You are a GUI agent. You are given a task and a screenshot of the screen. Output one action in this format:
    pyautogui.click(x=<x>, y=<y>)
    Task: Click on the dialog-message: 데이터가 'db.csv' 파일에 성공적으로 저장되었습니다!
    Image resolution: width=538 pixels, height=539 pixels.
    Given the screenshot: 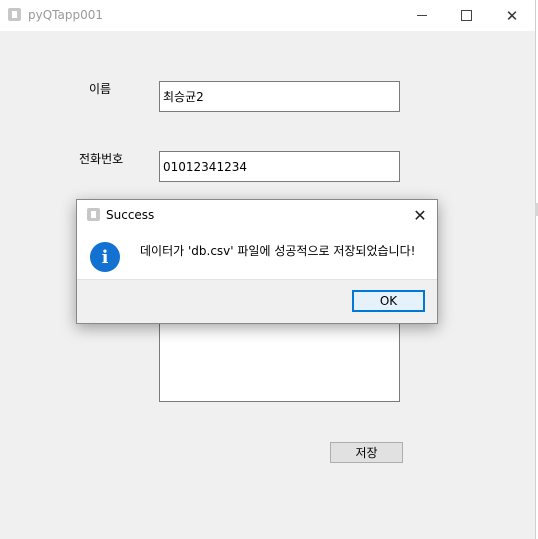 What is the action you would take?
    pyautogui.click(x=278, y=251)
    